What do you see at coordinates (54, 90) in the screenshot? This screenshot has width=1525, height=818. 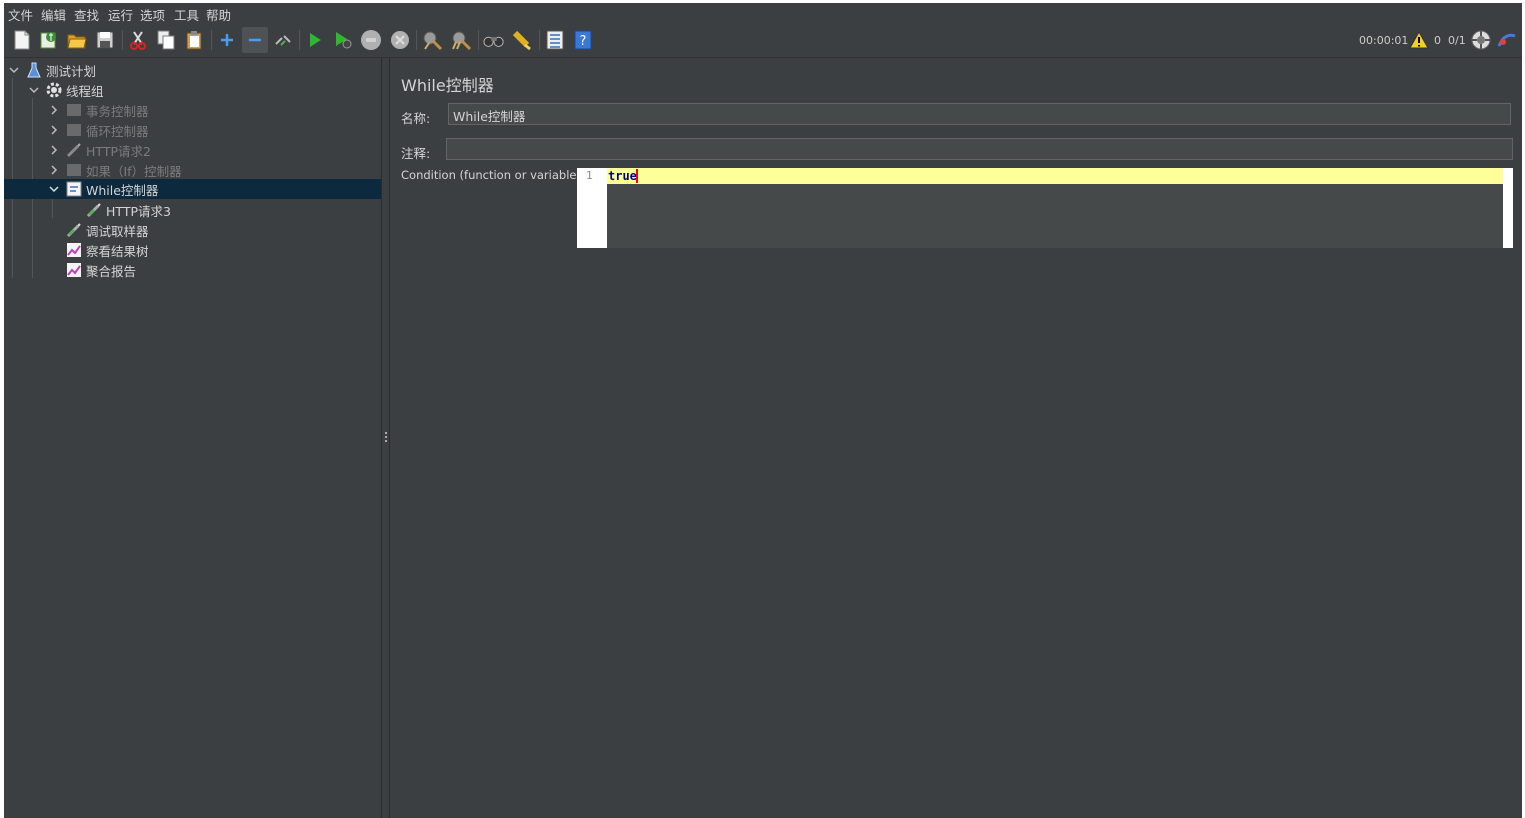 I see `gear-icon` at bounding box center [54, 90].